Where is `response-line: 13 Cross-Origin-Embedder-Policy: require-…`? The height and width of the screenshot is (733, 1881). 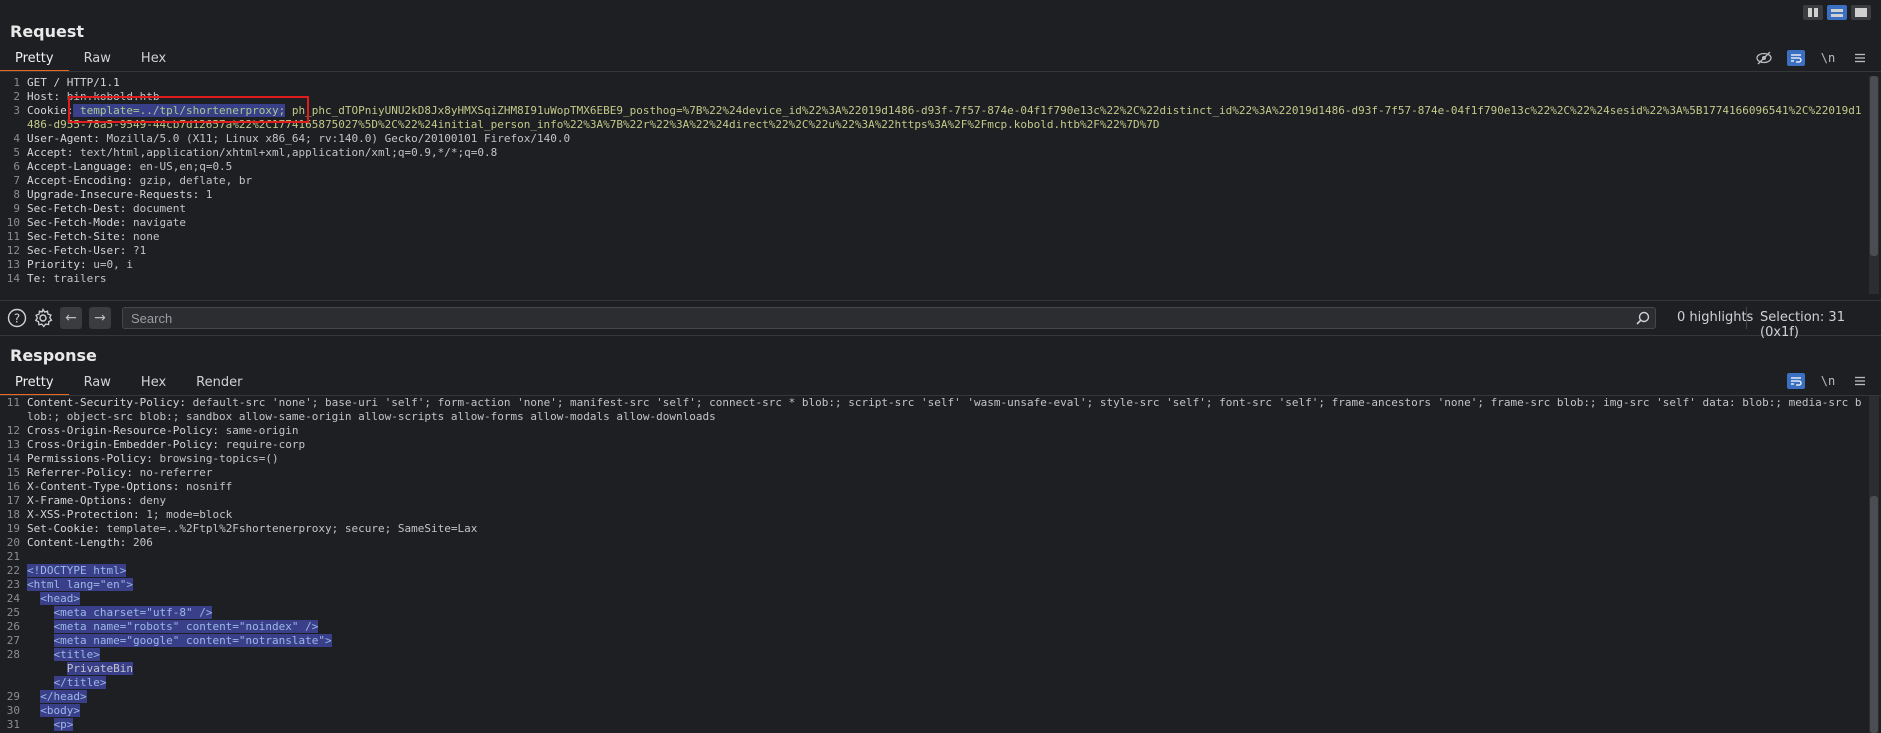
response-line: 13 Cross-Origin-Embedder-Policy: require-… is located at coordinates (156, 444).